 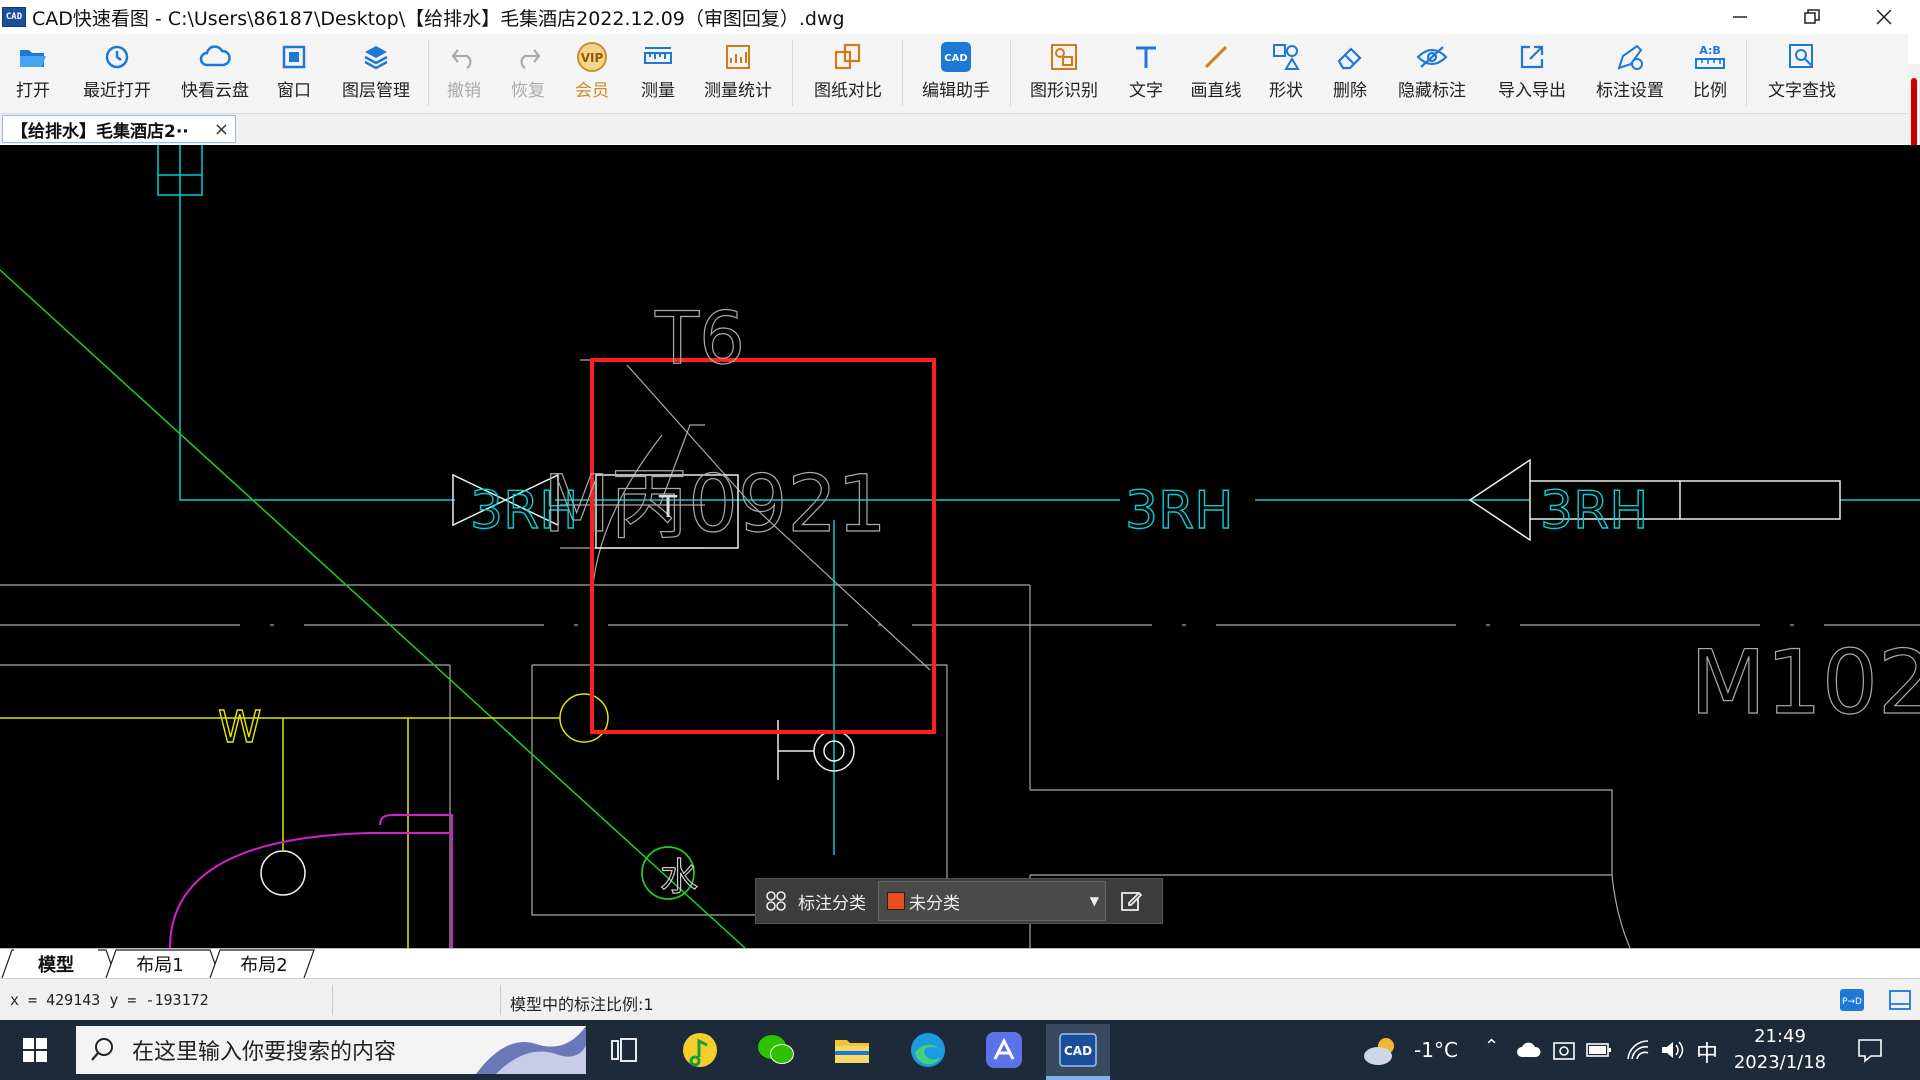 I want to click on annotation-category-label: 标注分类, so click(x=832, y=903).